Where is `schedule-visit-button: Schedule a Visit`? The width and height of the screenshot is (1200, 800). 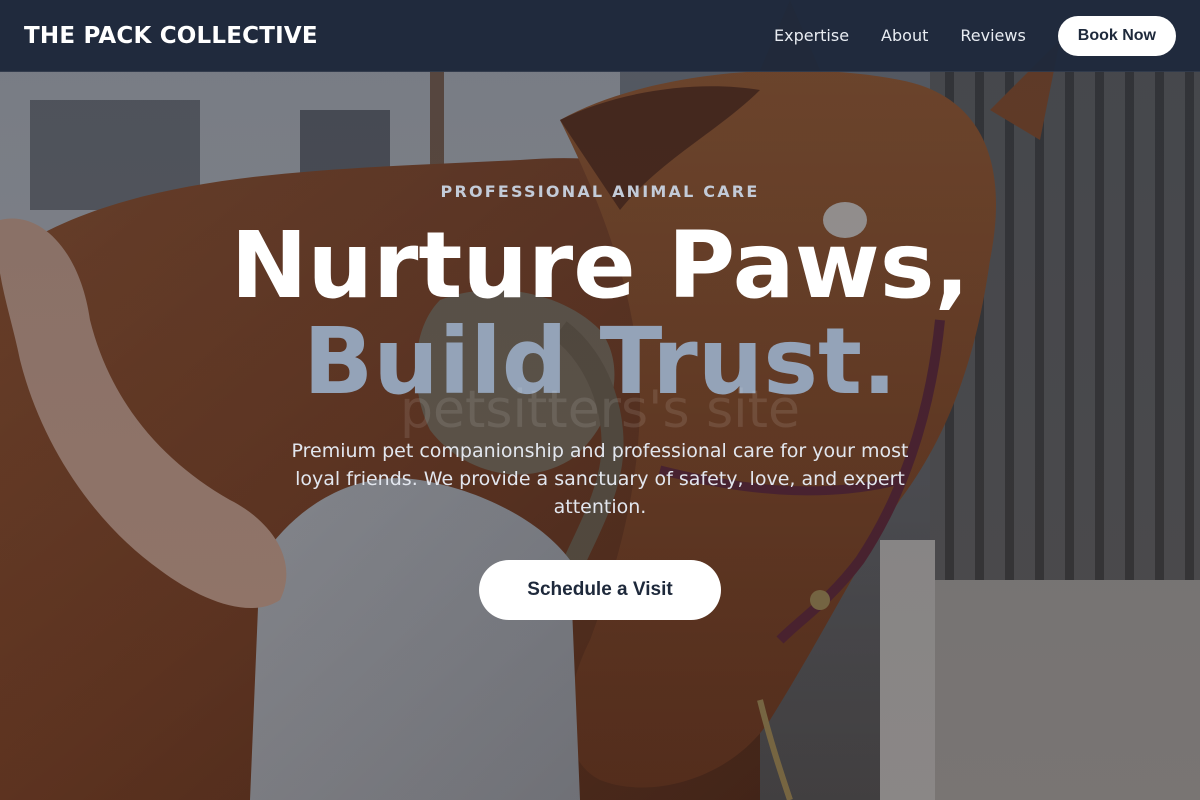 schedule-visit-button: Schedule a Visit is located at coordinates (600, 590).